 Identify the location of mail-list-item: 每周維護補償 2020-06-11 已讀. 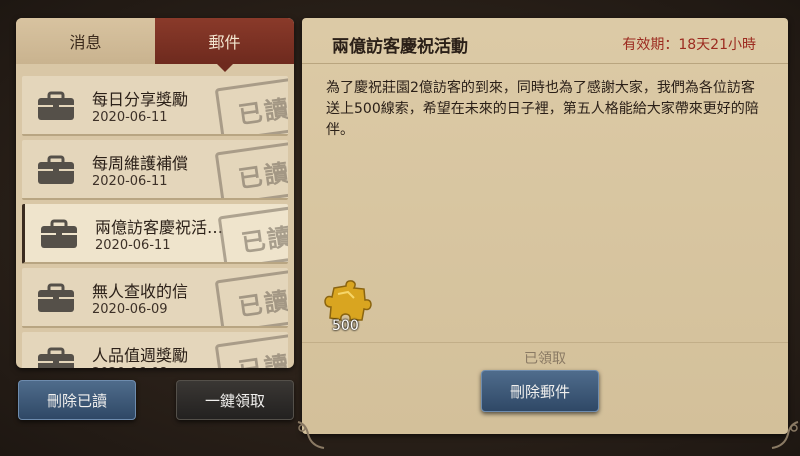
(155, 170).